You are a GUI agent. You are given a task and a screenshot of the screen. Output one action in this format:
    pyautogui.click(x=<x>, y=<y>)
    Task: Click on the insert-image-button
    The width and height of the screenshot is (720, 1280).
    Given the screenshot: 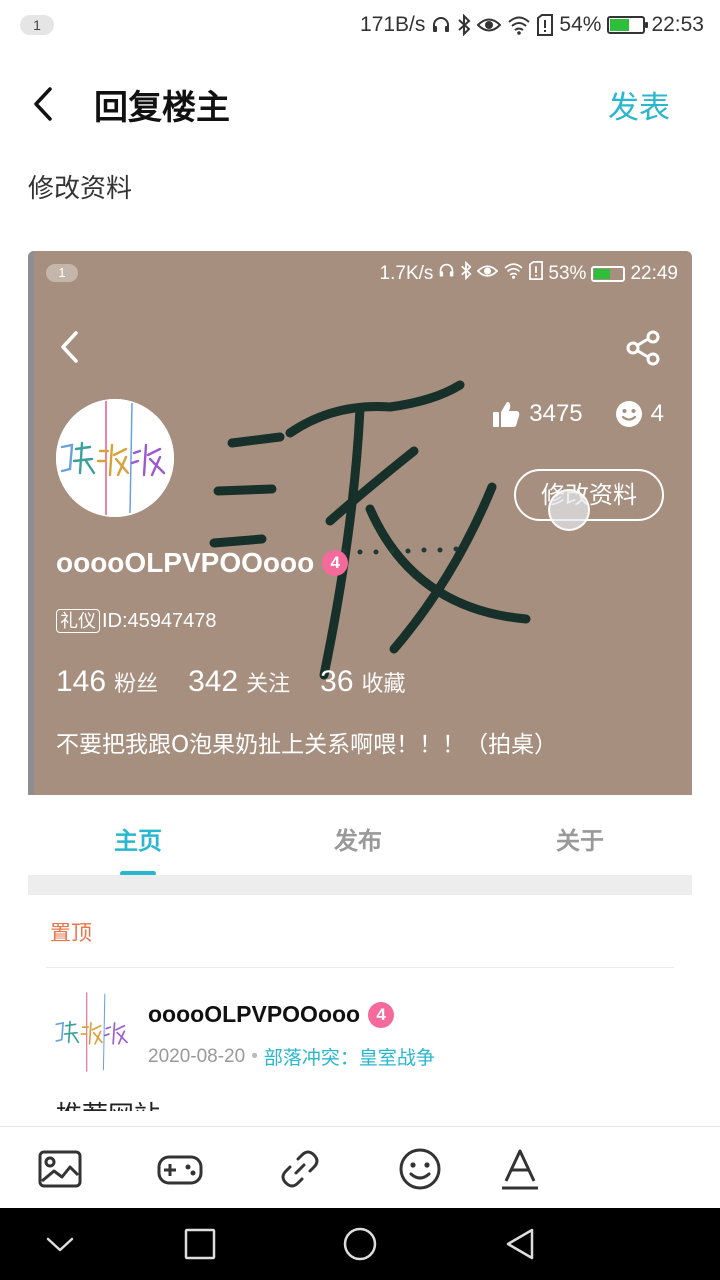 What is the action you would take?
    pyautogui.click(x=60, y=1169)
    